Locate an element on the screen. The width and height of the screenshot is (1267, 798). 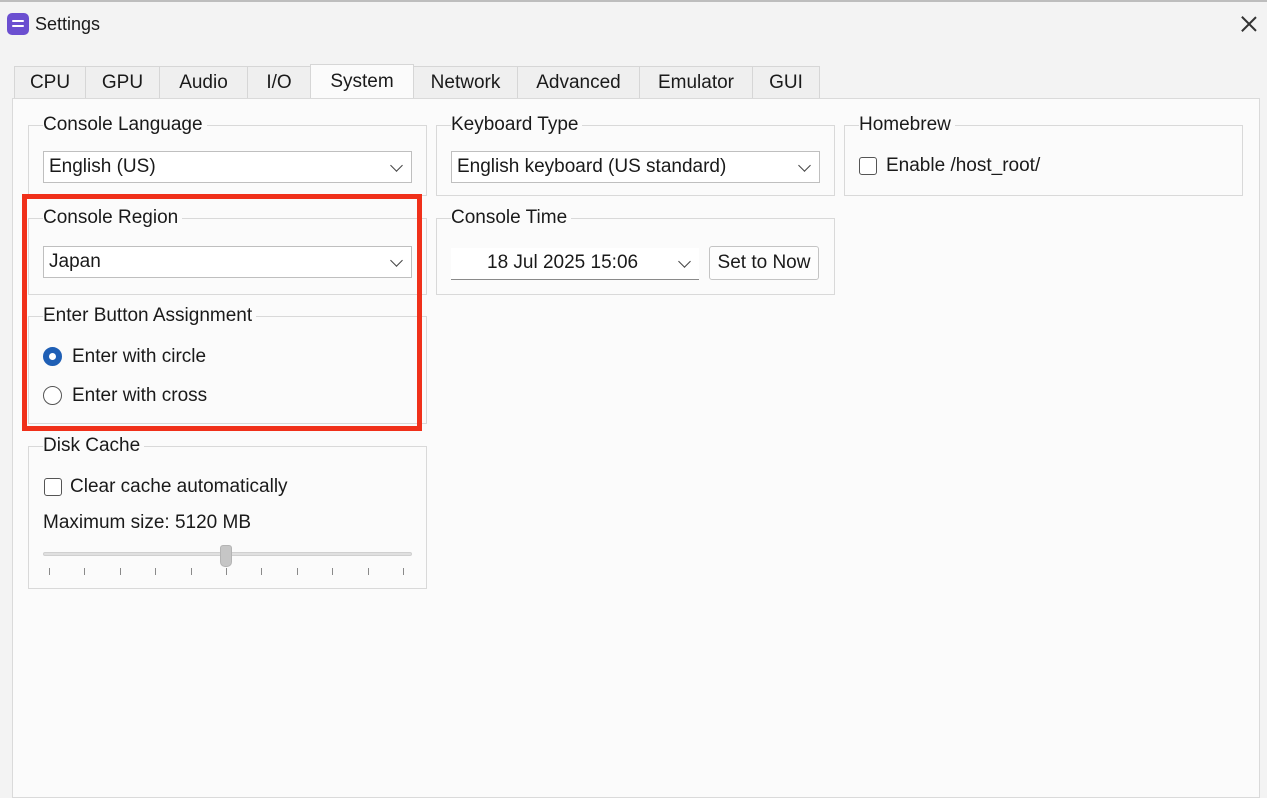
app-icon is located at coordinates (18, 24).